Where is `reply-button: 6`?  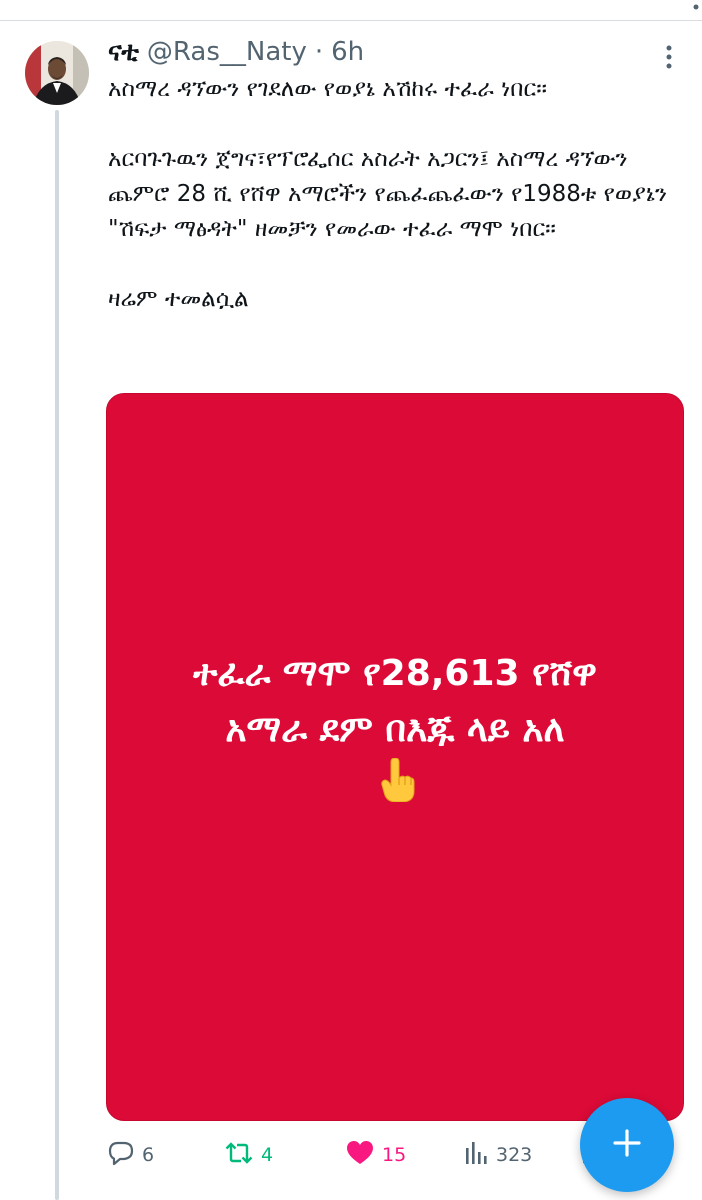
reply-button: 6 is located at coordinates (131, 1155).